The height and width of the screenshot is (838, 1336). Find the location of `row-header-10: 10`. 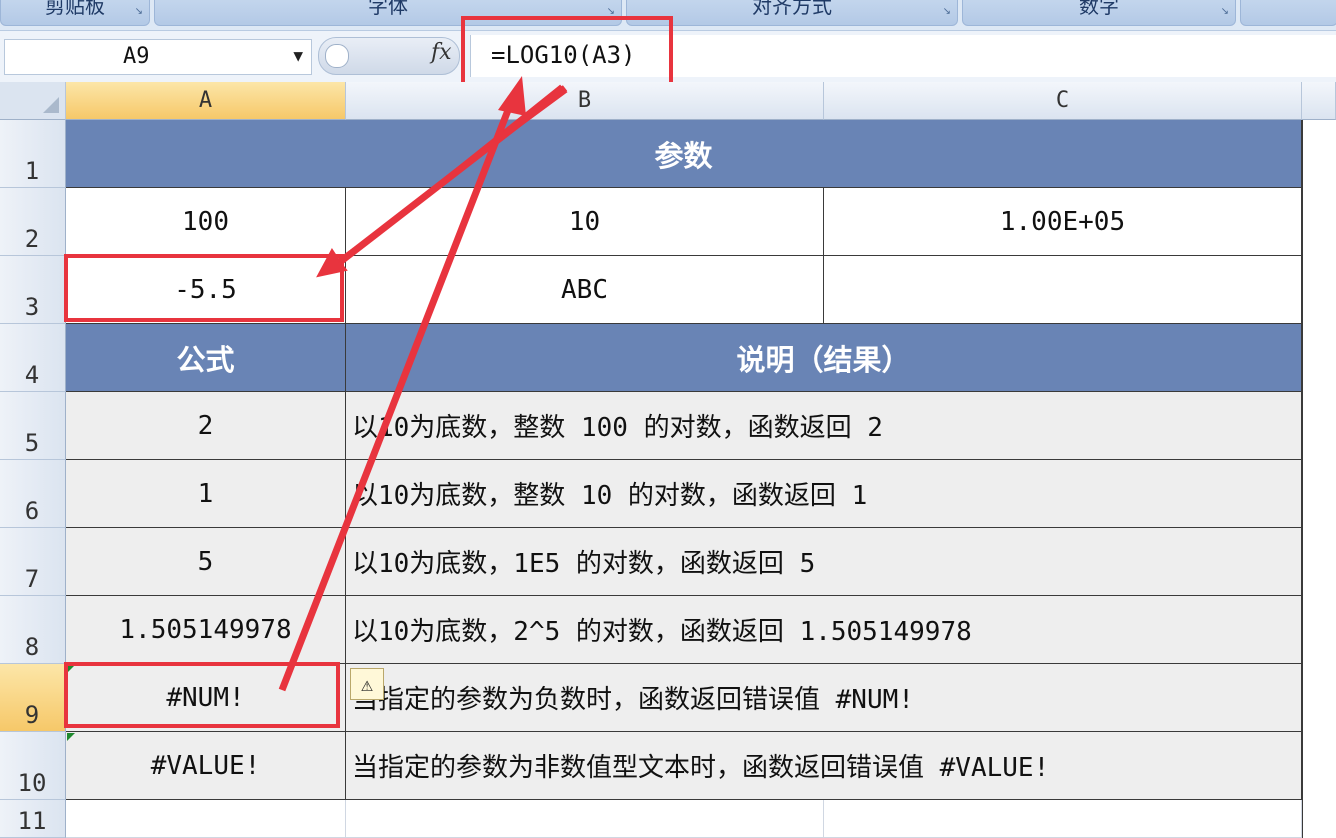

row-header-10: 10 is located at coordinates (33, 766).